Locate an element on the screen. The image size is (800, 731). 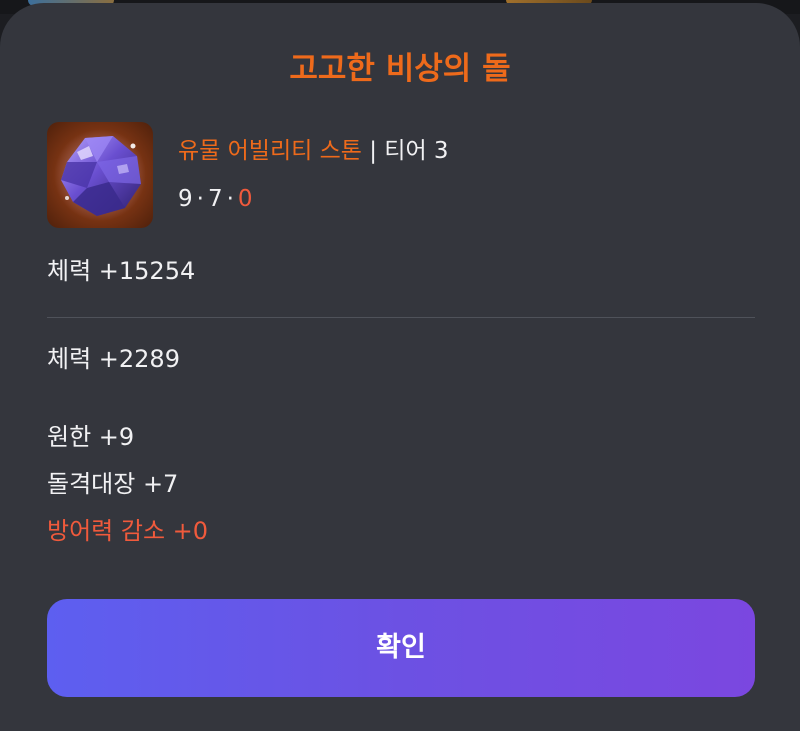
facet-count-third: 0 is located at coordinates (245, 199).